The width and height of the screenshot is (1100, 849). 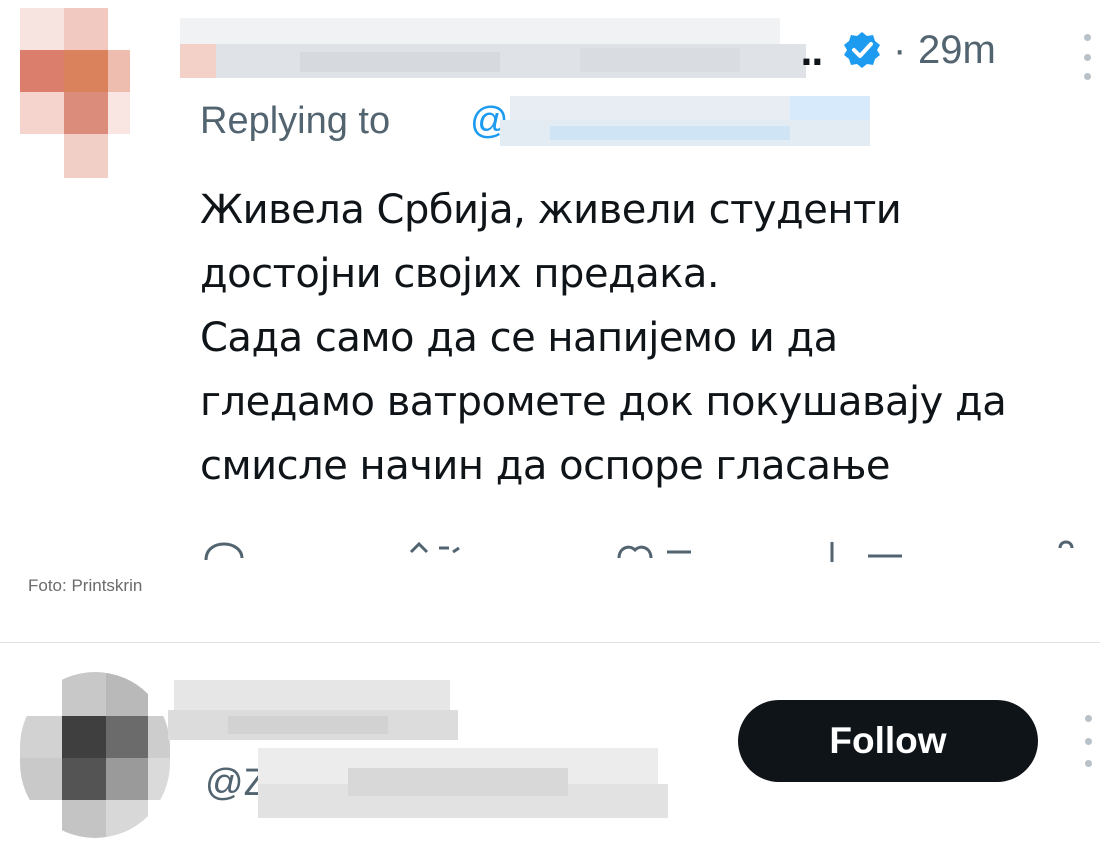 I want to click on photo-caption: Foto: Printskrin, so click(x=85, y=585).